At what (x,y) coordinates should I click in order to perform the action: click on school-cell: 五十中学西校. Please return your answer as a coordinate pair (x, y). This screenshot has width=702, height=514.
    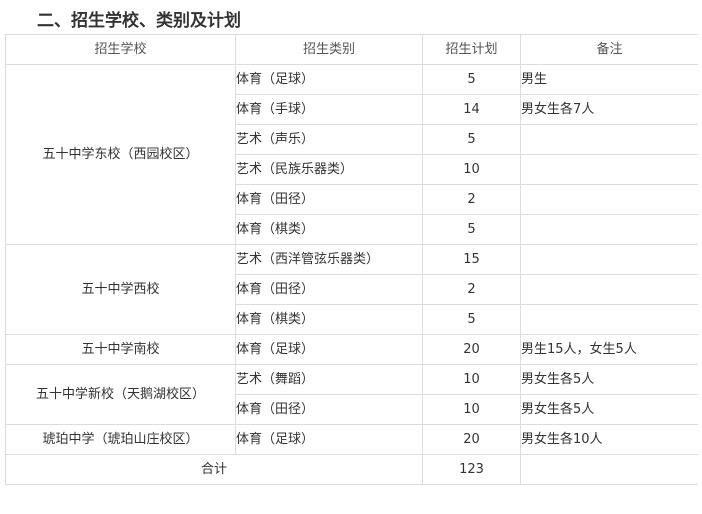
    Looking at the image, I should click on (120, 289).